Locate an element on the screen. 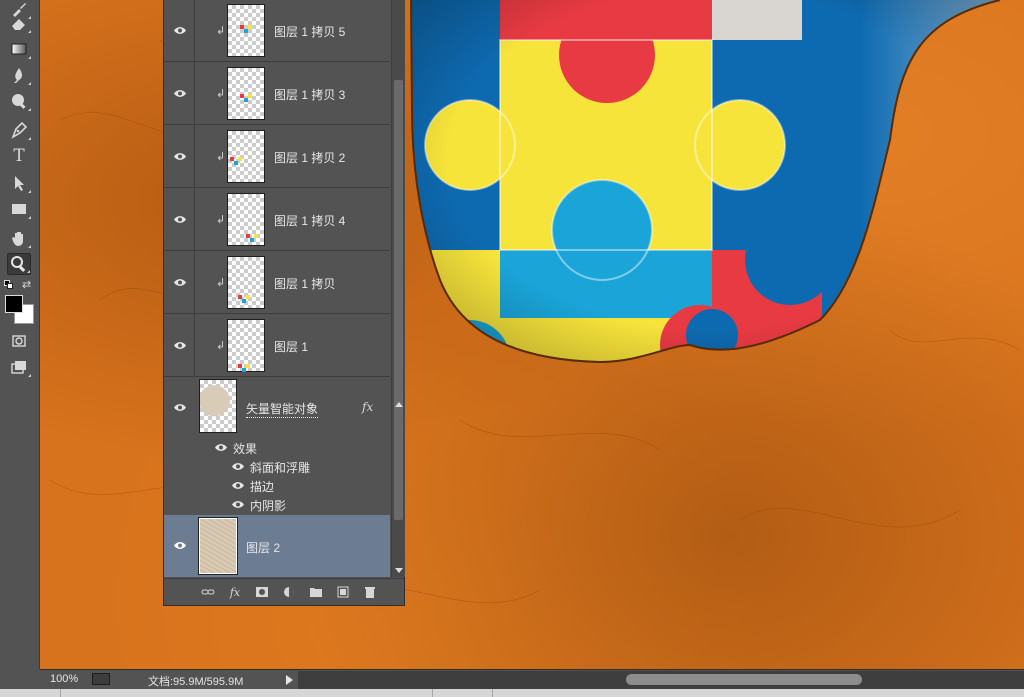 This screenshot has height=697, width=1024. layer-name: 图层 1 is located at coordinates (291, 346).